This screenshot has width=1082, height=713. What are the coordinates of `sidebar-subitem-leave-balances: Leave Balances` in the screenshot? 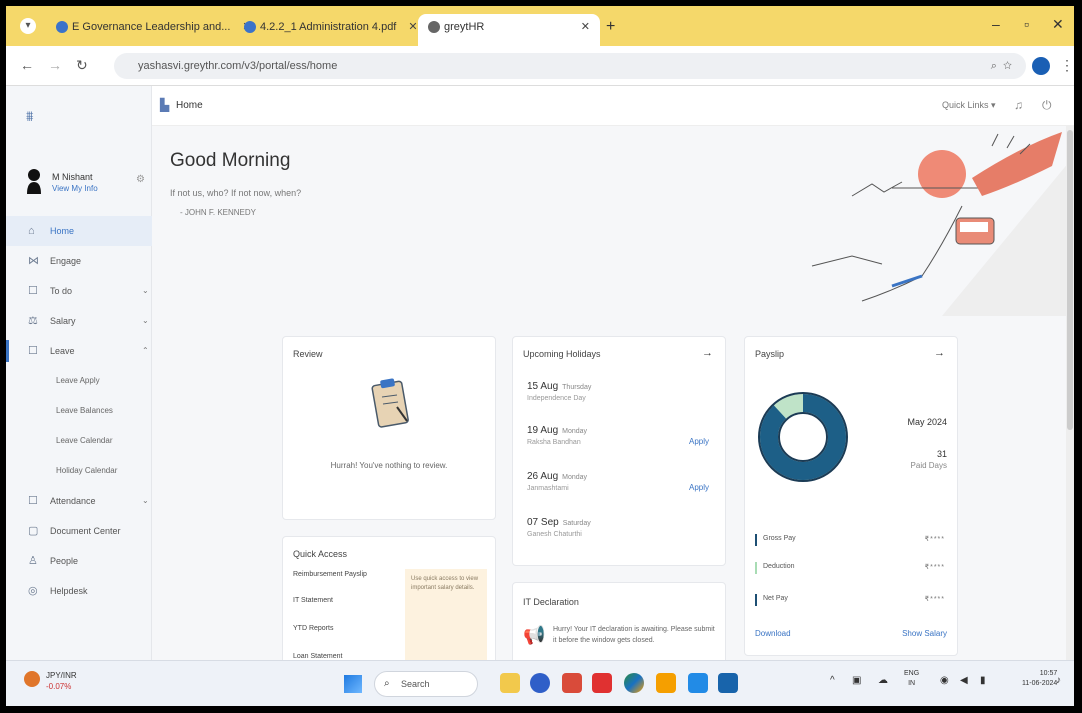 It's located at (79, 411).